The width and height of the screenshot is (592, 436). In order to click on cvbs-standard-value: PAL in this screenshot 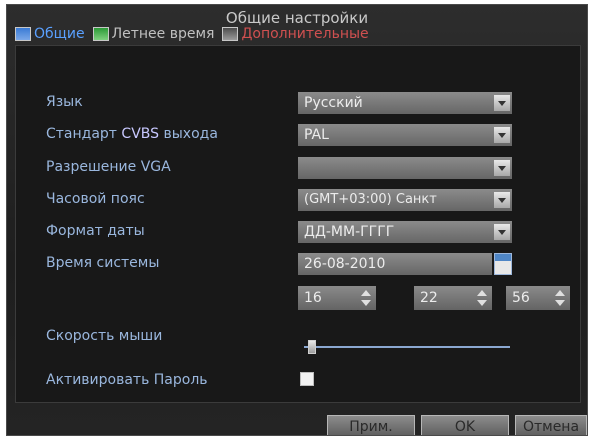, I will do `click(316, 135)`.